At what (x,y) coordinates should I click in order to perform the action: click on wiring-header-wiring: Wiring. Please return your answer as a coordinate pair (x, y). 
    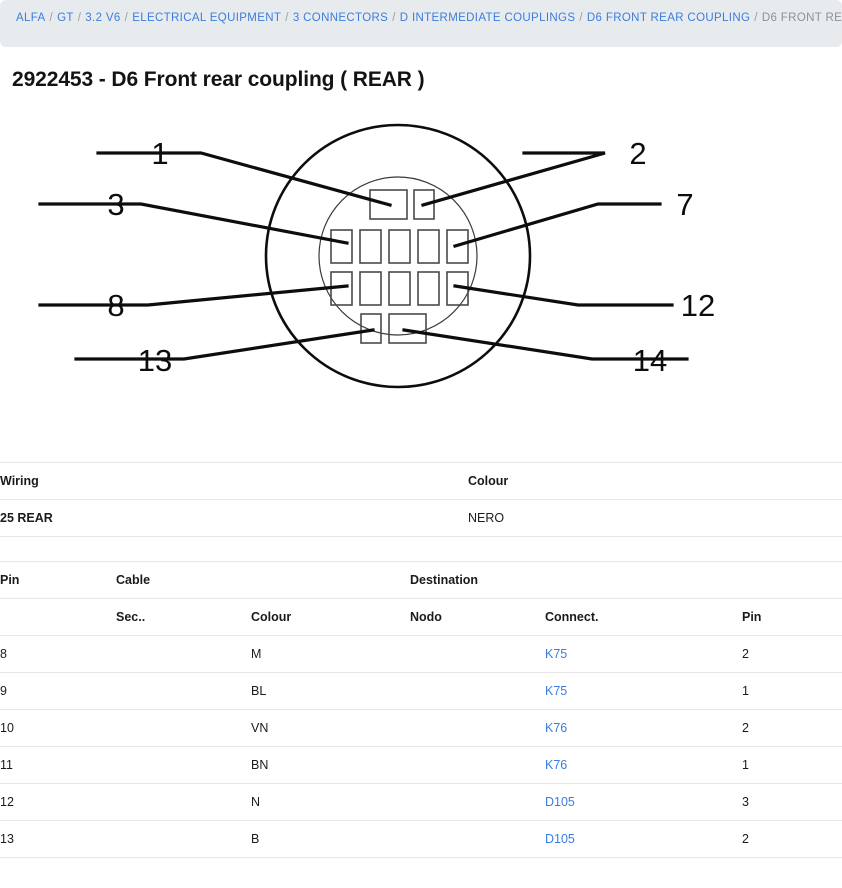
    Looking at the image, I should click on (234, 481).